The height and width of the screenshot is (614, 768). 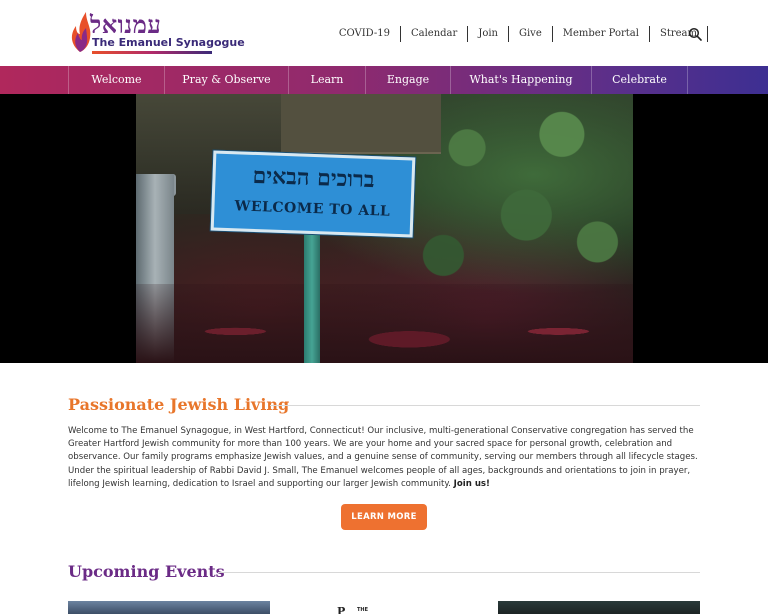 I want to click on logo-name-text: The Emanuel Synagogue, so click(x=168, y=42).